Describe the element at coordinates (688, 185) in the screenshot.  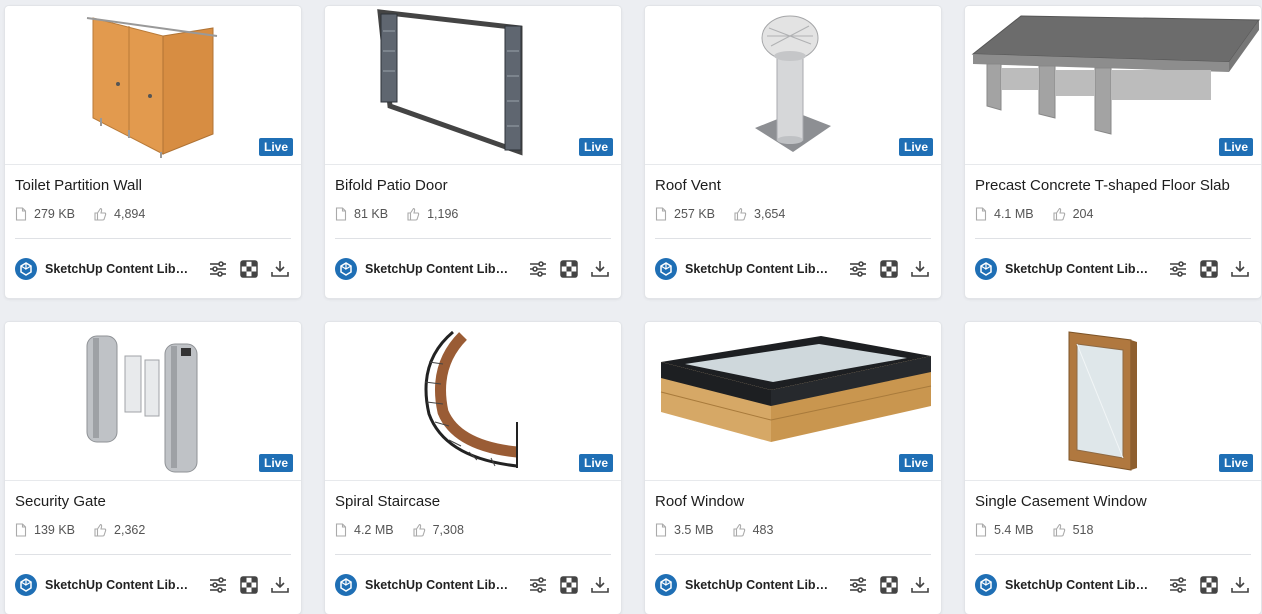
I see `model-title: Roof Vent` at that location.